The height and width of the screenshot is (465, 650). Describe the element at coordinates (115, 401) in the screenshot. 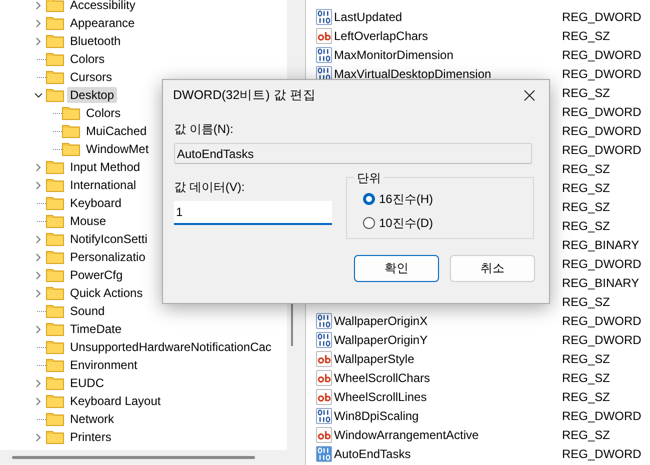

I see `tree-item: Keyboard Layout` at that location.